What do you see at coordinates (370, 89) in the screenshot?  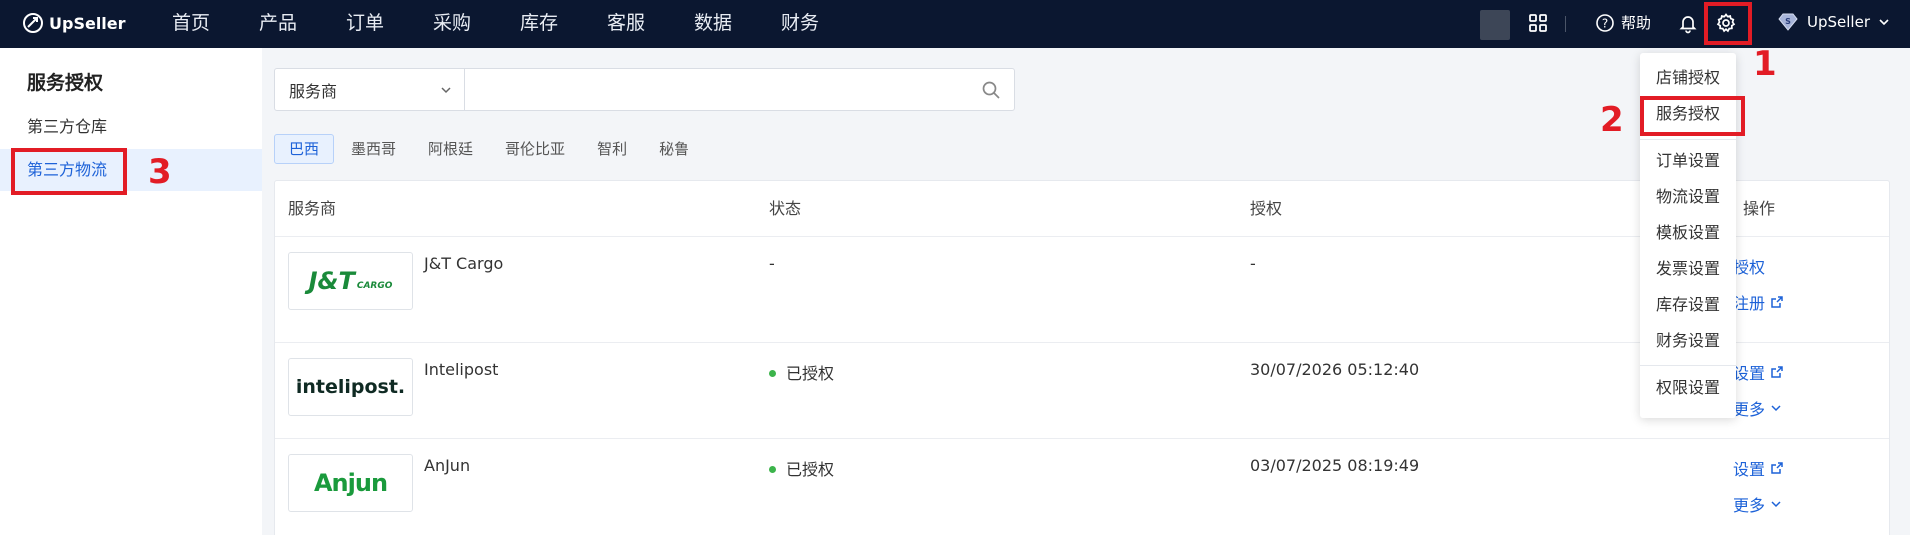 I see `search-type-select: 服务商` at bounding box center [370, 89].